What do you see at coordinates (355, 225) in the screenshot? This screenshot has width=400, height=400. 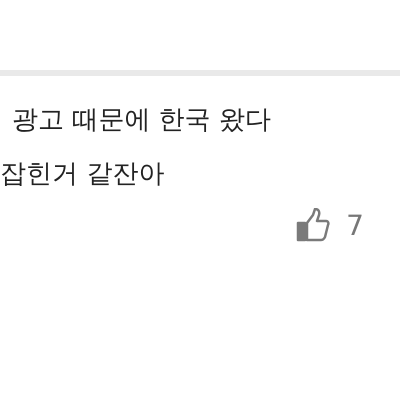 I see `like-count: 7` at bounding box center [355, 225].